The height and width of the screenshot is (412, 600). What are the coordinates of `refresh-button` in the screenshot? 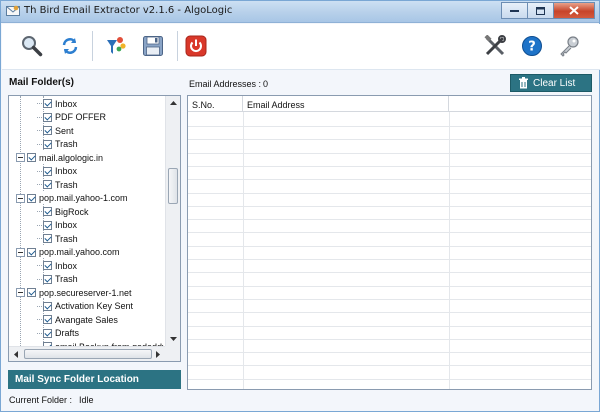 It's located at (70, 46).